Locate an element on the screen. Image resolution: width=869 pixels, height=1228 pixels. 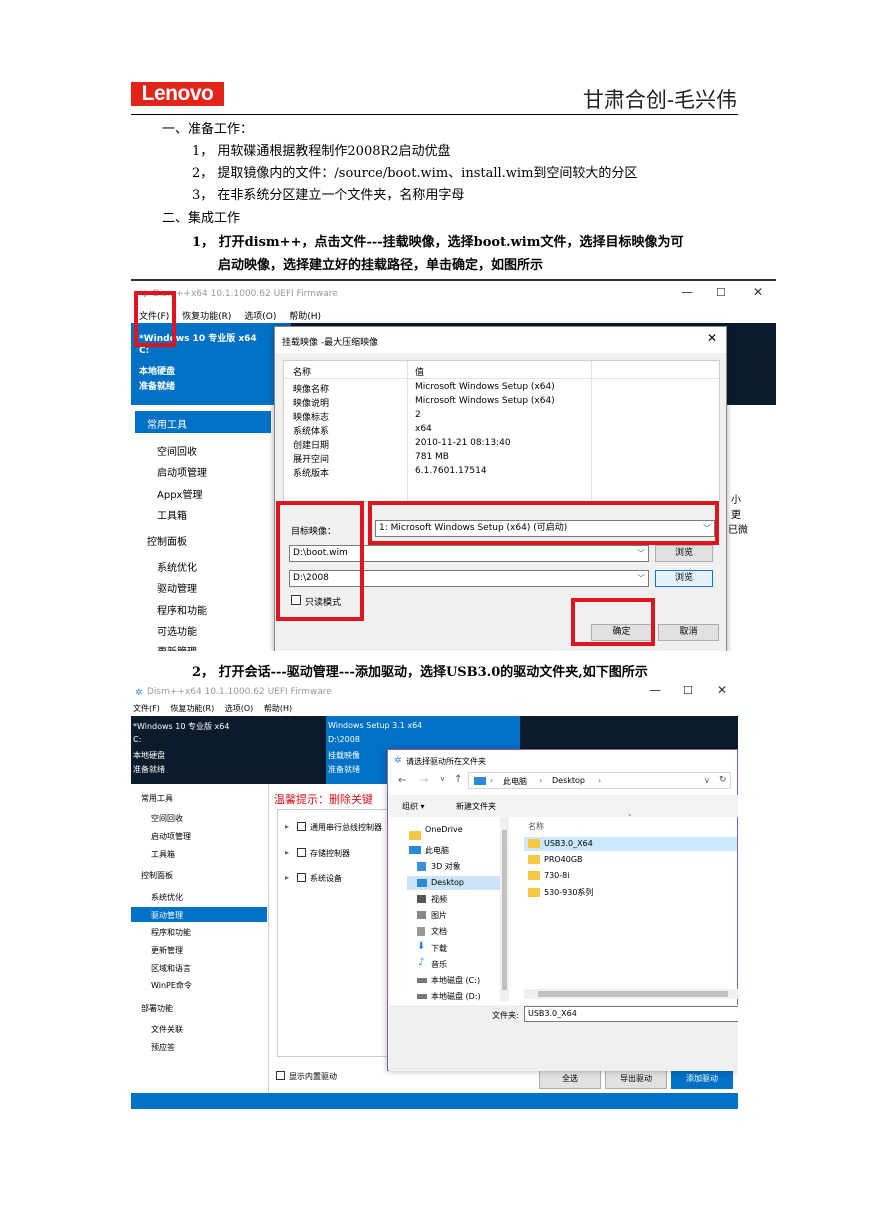
organize-button: 组织 ▾ is located at coordinates (413, 806).